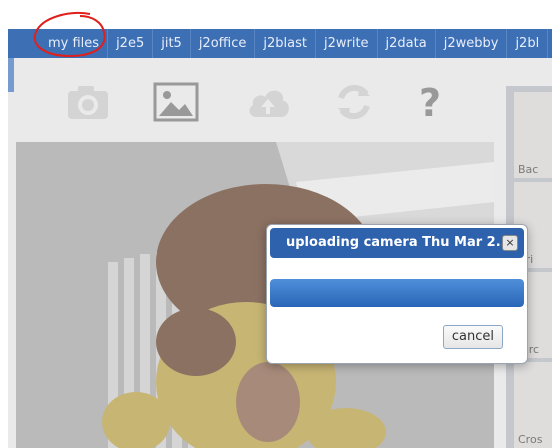  Describe the element at coordinates (285, 43) in the screenshot. I see `nav-tab-j2blast: j2blast` at that location.